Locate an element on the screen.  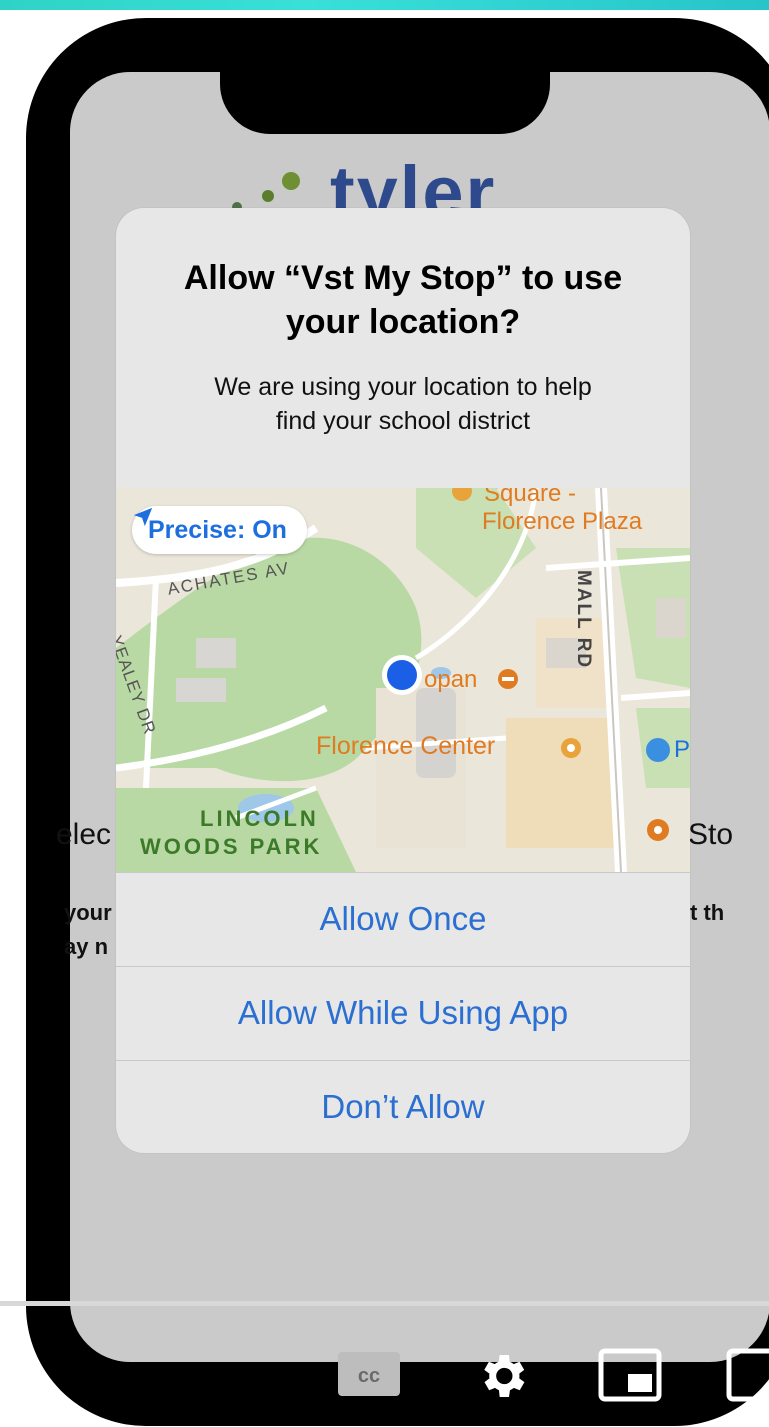
map-label-opan: opan is located at coordinates (451, 679).